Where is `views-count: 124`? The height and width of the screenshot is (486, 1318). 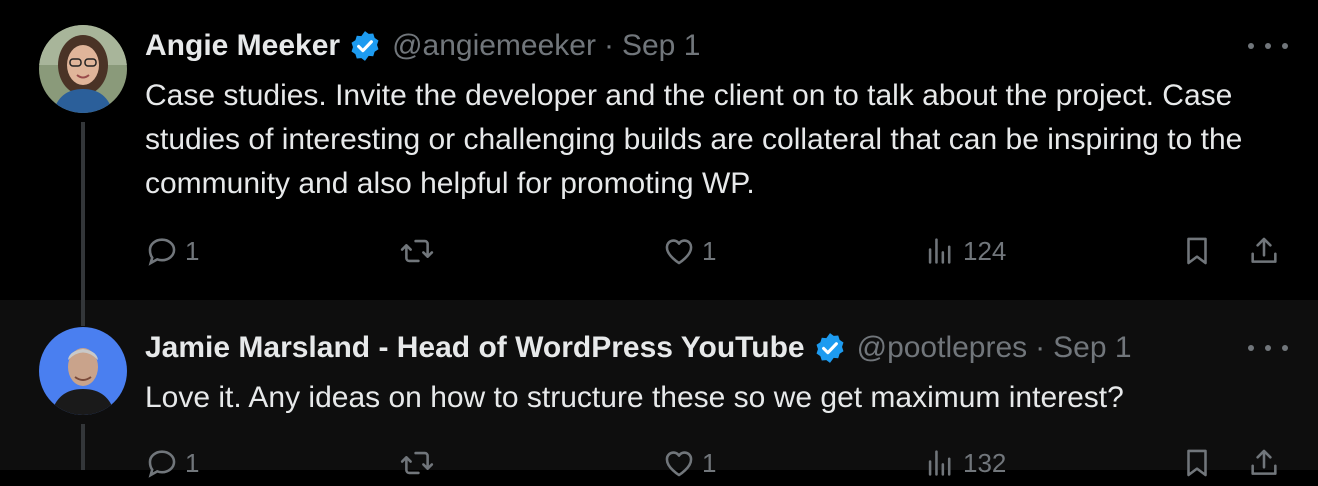
views-count: 124 is located at coordinates (985, 250).